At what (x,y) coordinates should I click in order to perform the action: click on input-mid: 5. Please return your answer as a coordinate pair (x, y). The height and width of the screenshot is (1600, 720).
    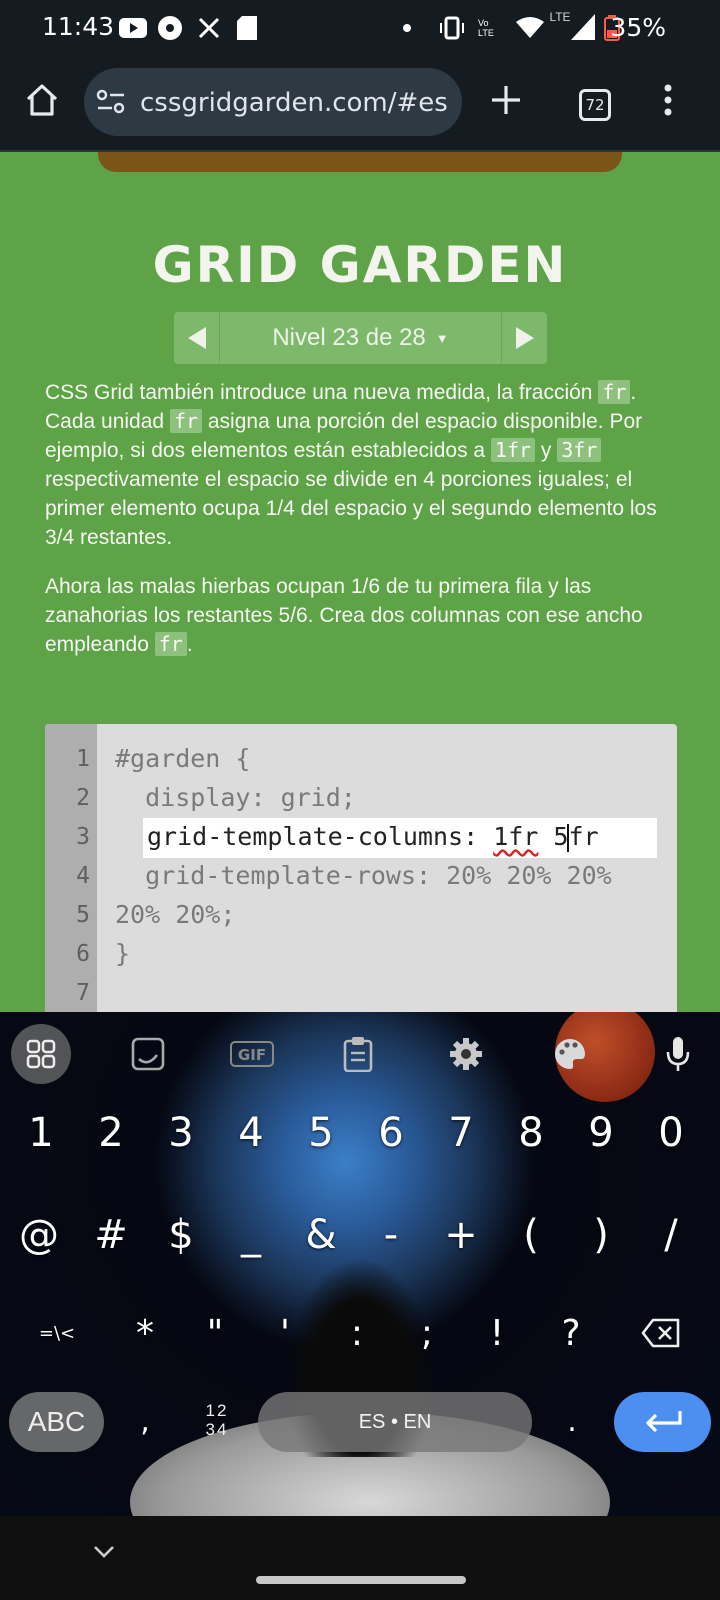
    Looking at the image, I should click on (553, 836).